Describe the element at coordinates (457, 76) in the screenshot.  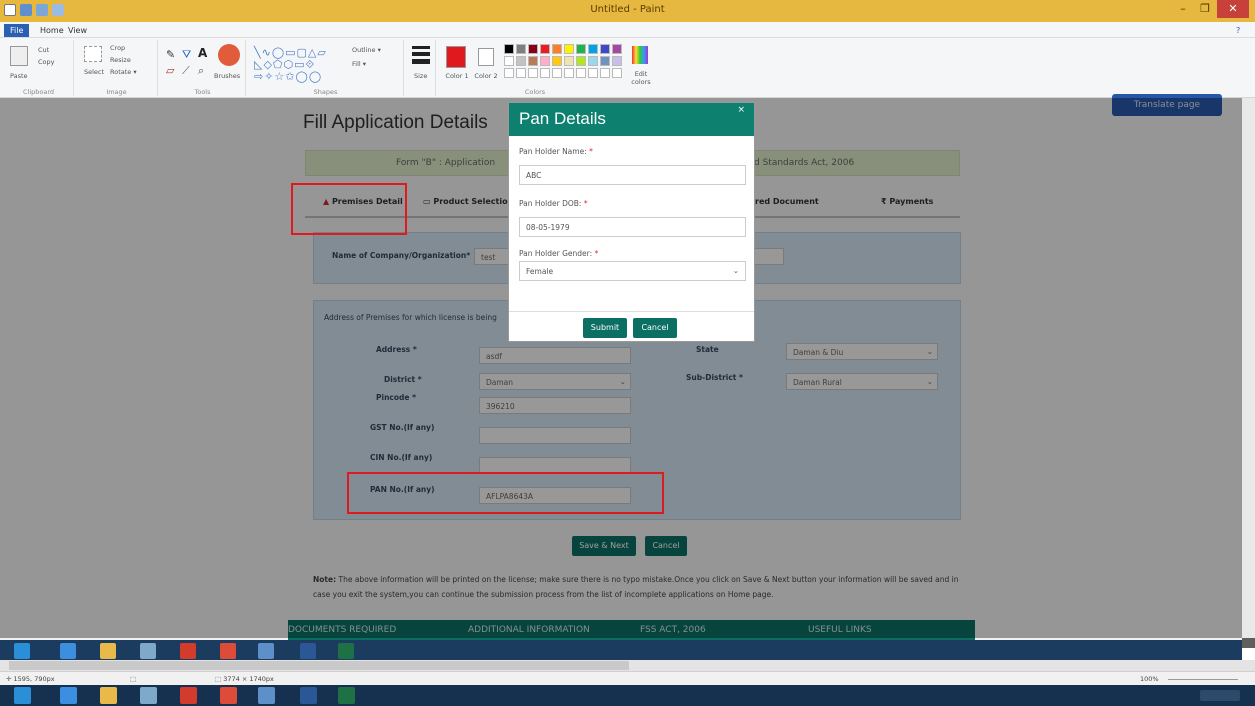
I see `color1-label: Color 1` at that location.